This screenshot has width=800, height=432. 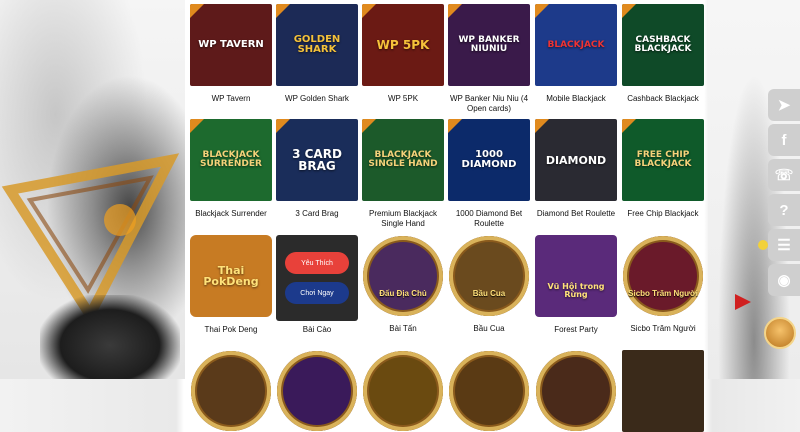 I want to click on rock-decoration, so click(x=110, y=337).